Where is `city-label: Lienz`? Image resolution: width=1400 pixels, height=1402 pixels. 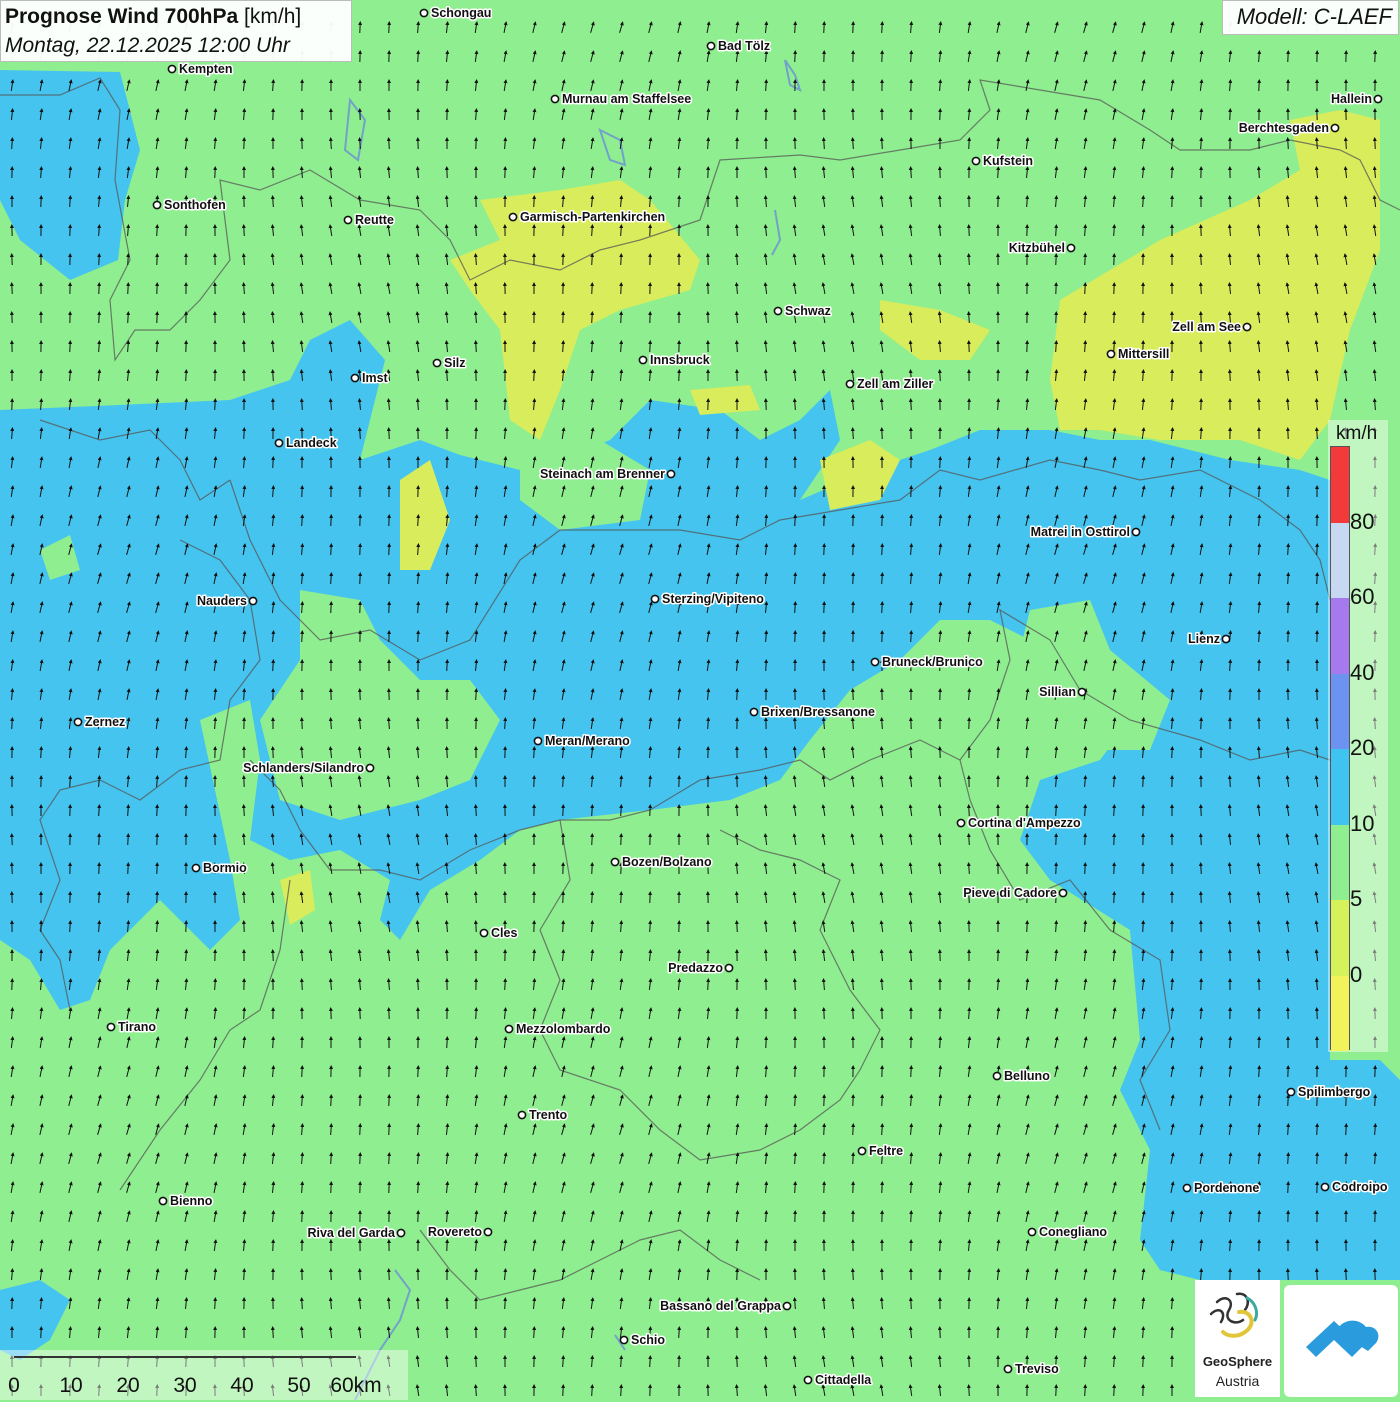
city-label: Lienz is located at coordinates (1204, 639).